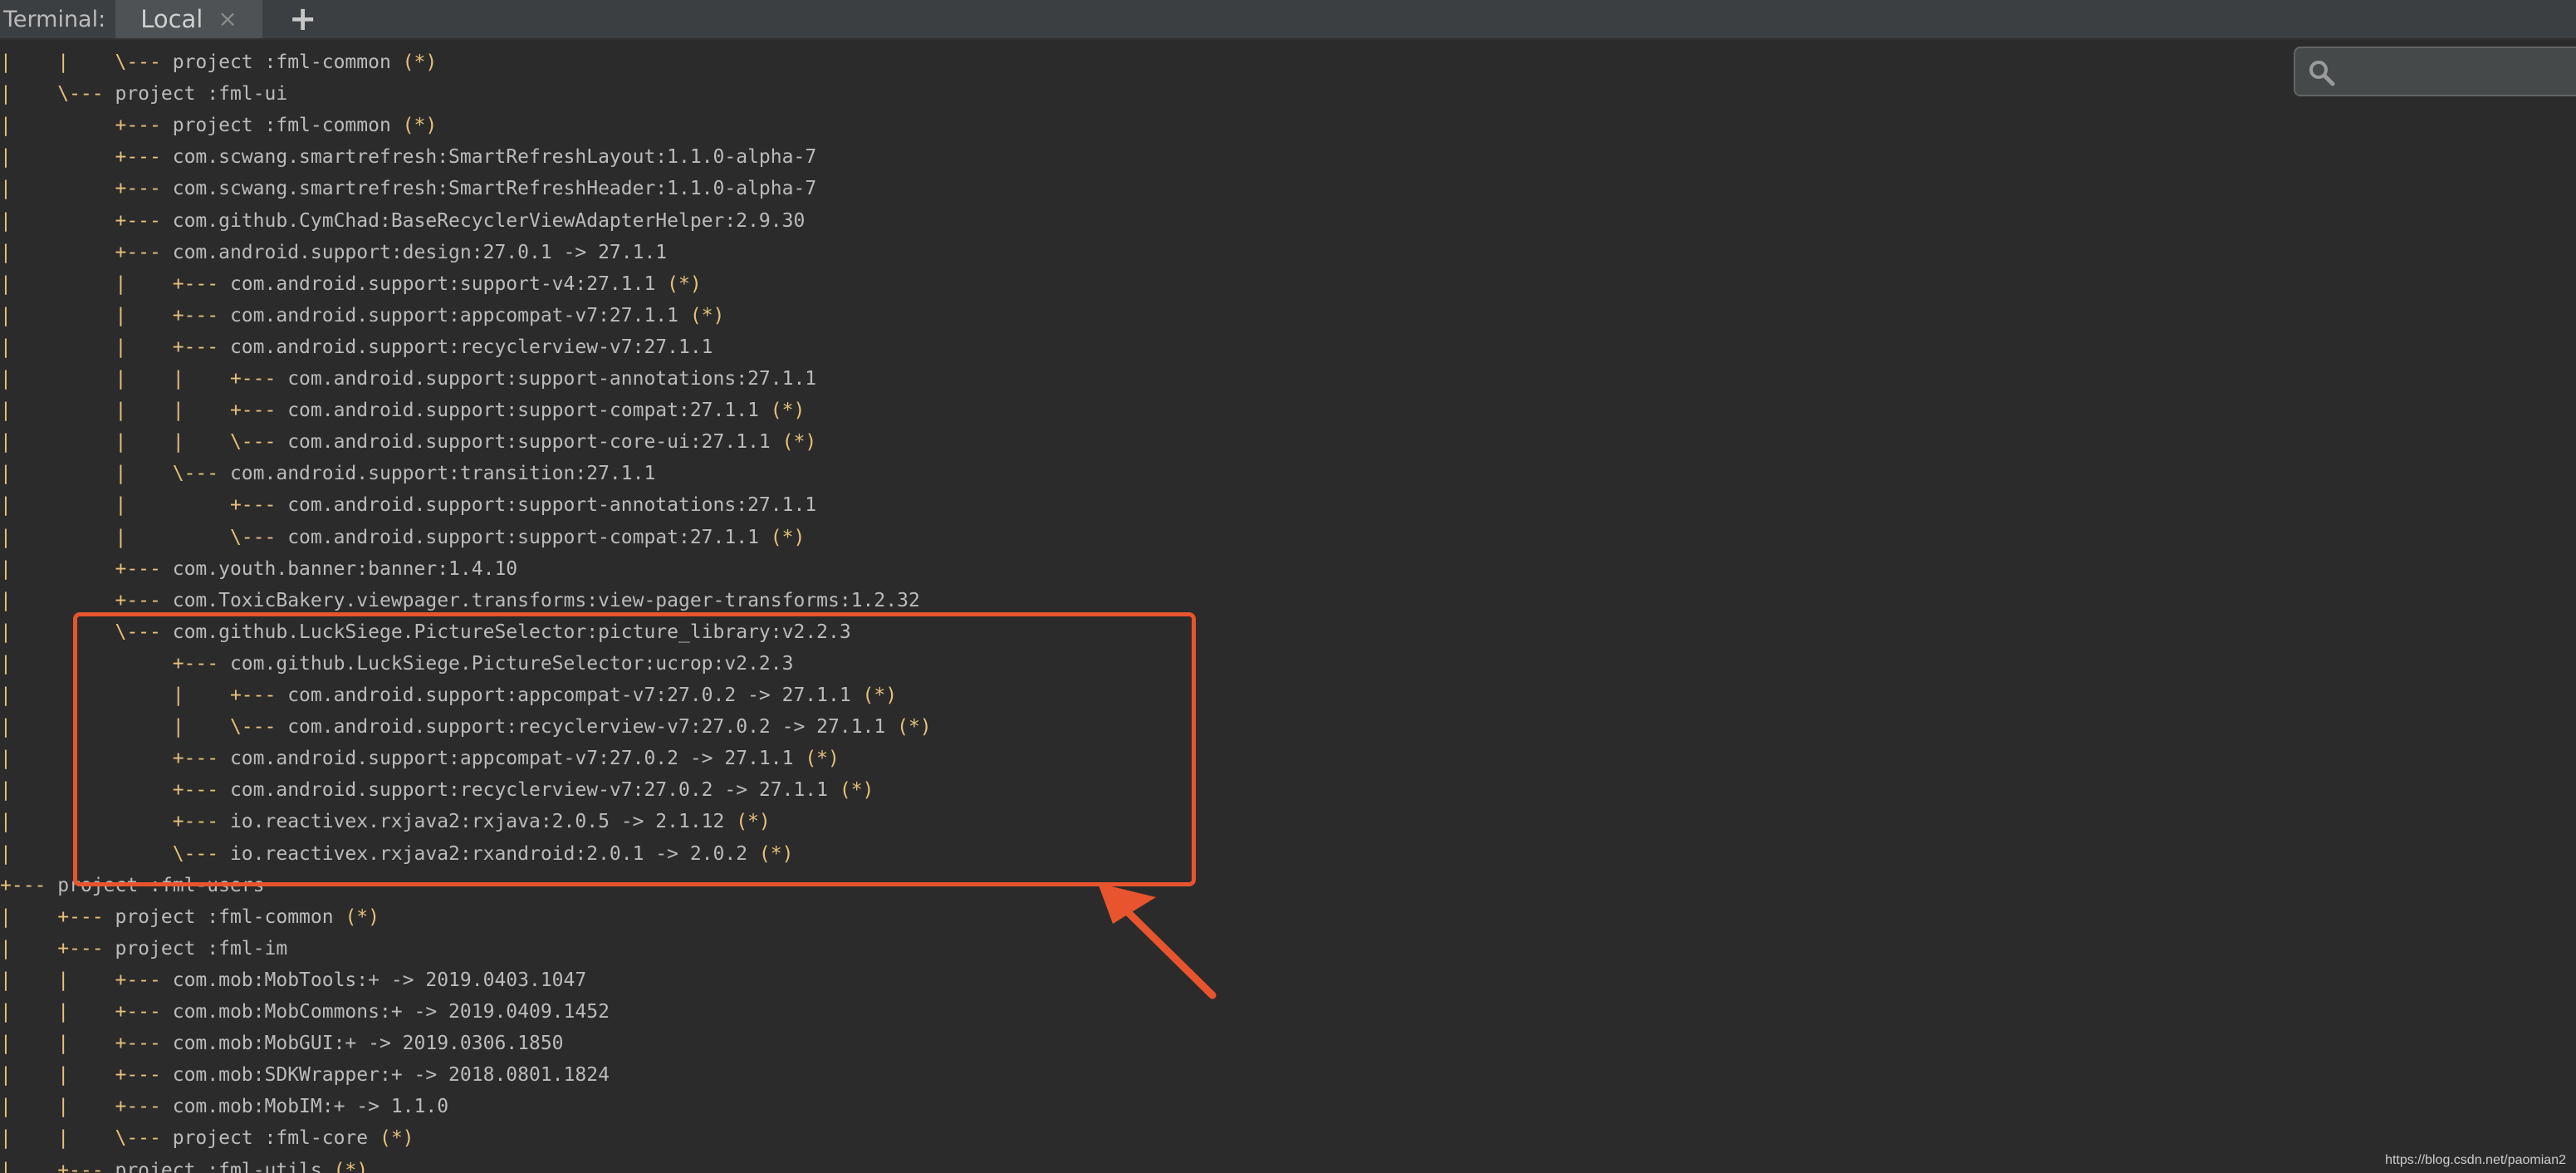 The image size is (2576, 1173). I want to click on tree-branch: +---, so click(29, 885).